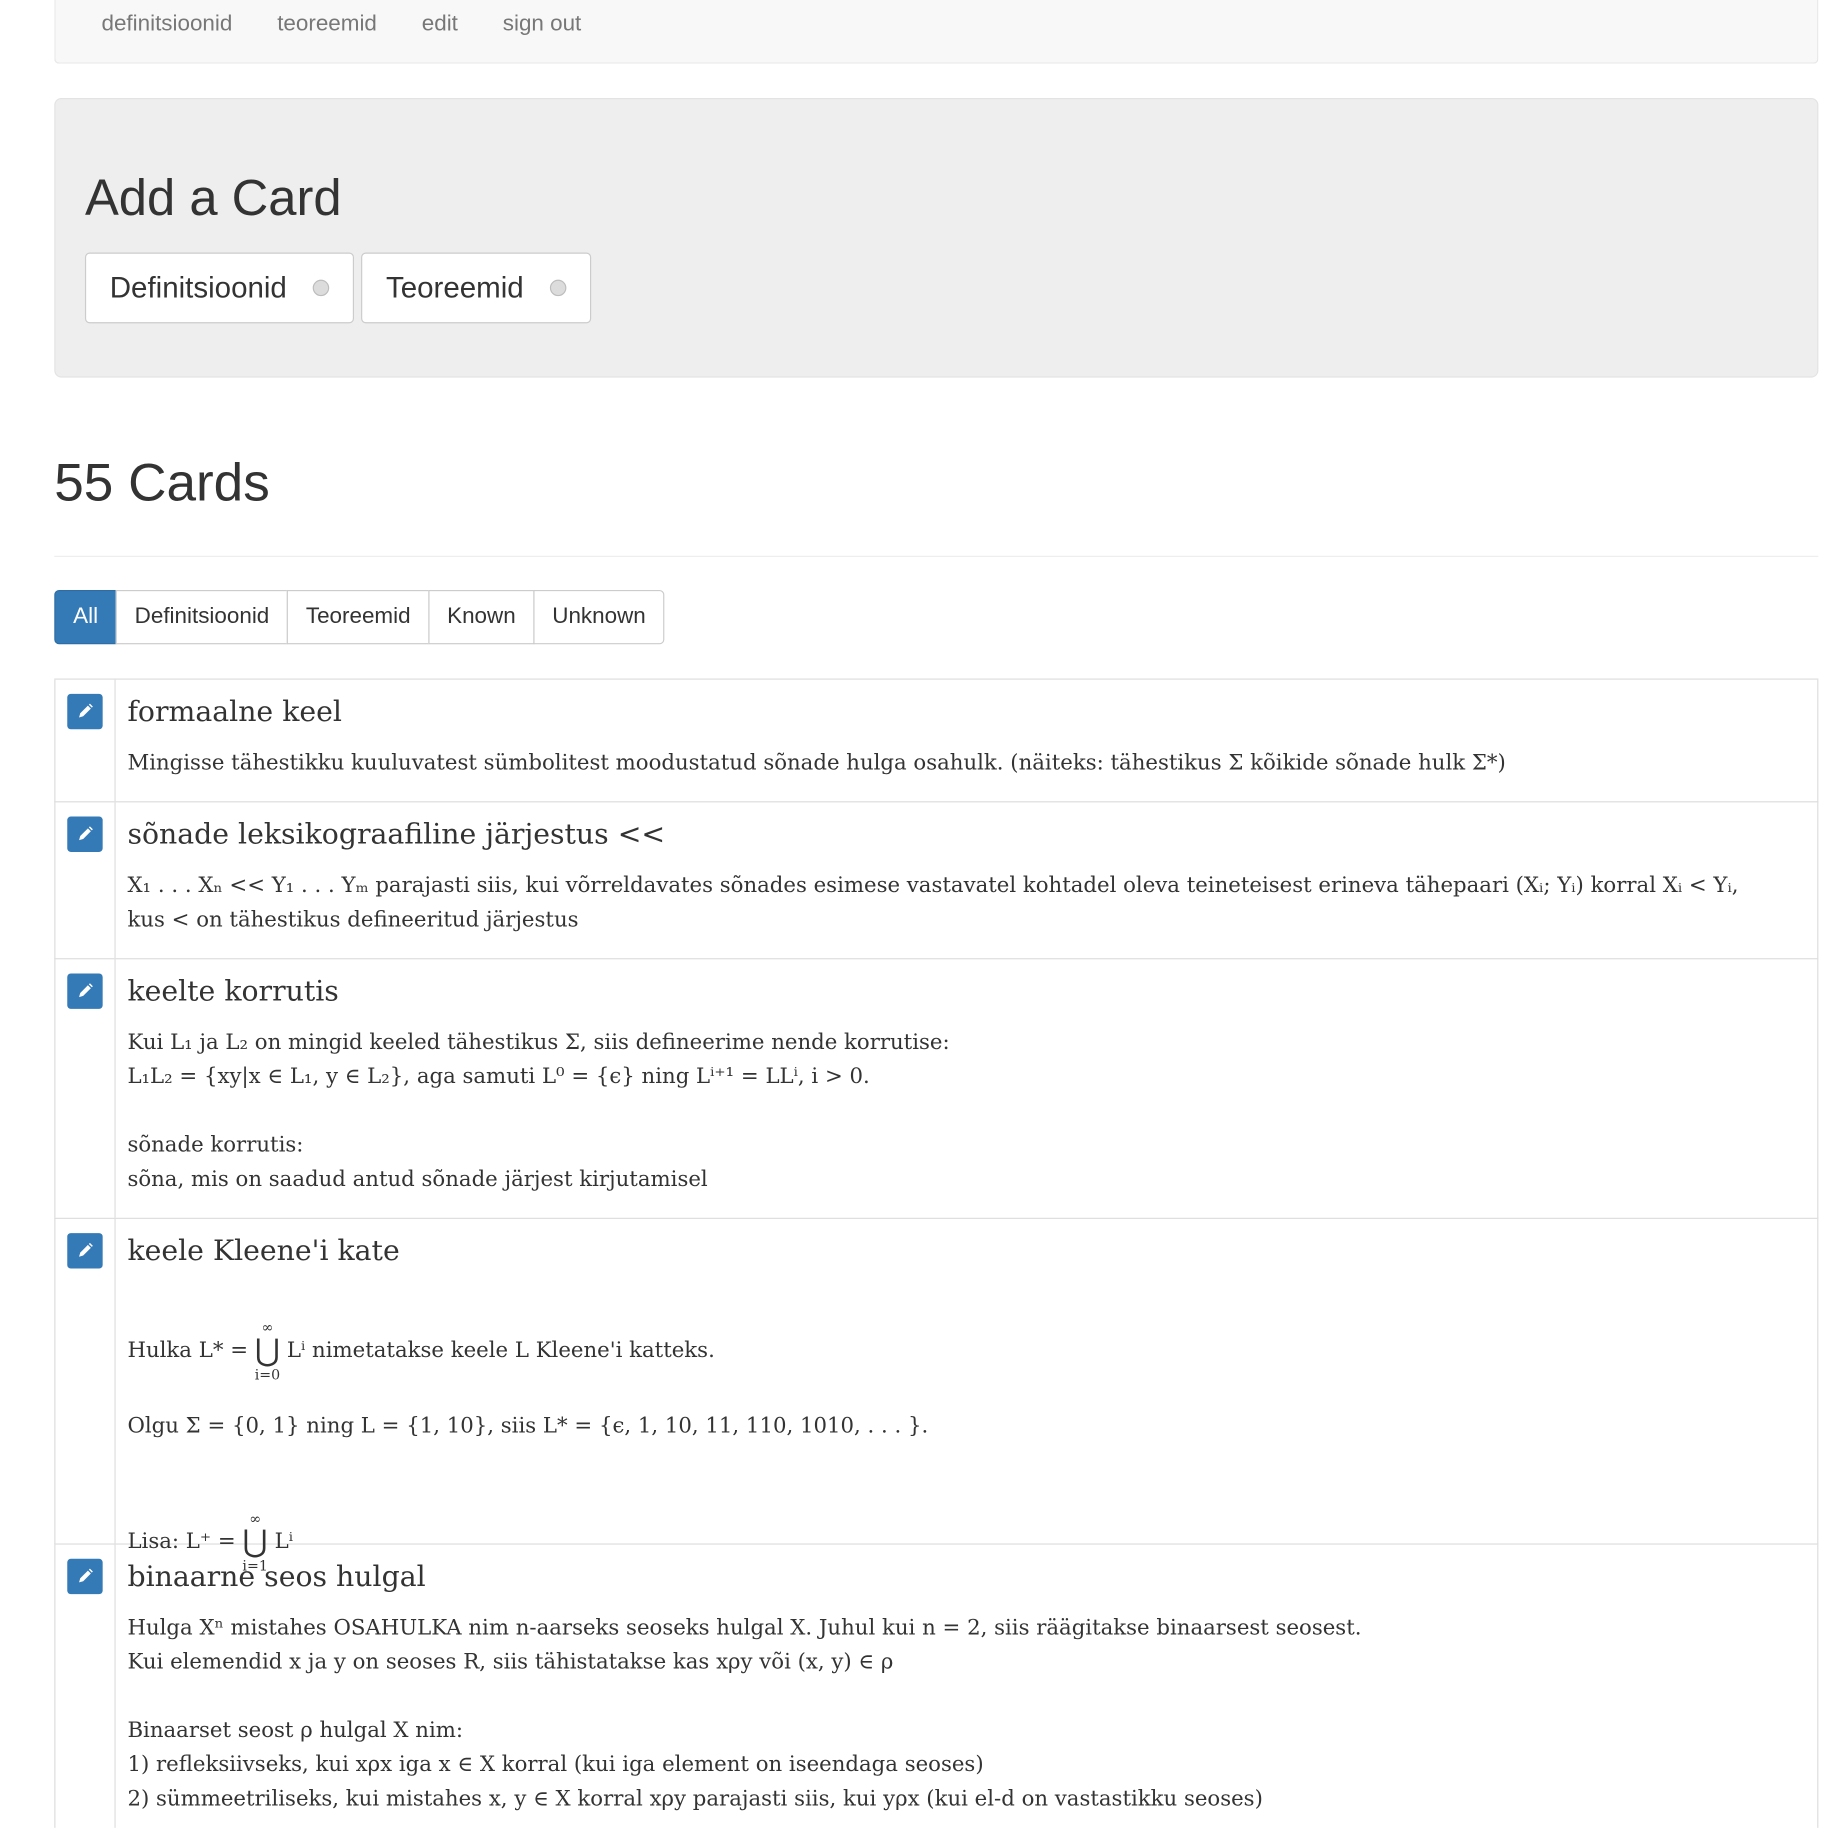 The height and width of the screenshot is (1828, 1840). Describe the element at coordinates (267, 1374) in the screenshot. I see `union-lower-limit: i=0` at that location.